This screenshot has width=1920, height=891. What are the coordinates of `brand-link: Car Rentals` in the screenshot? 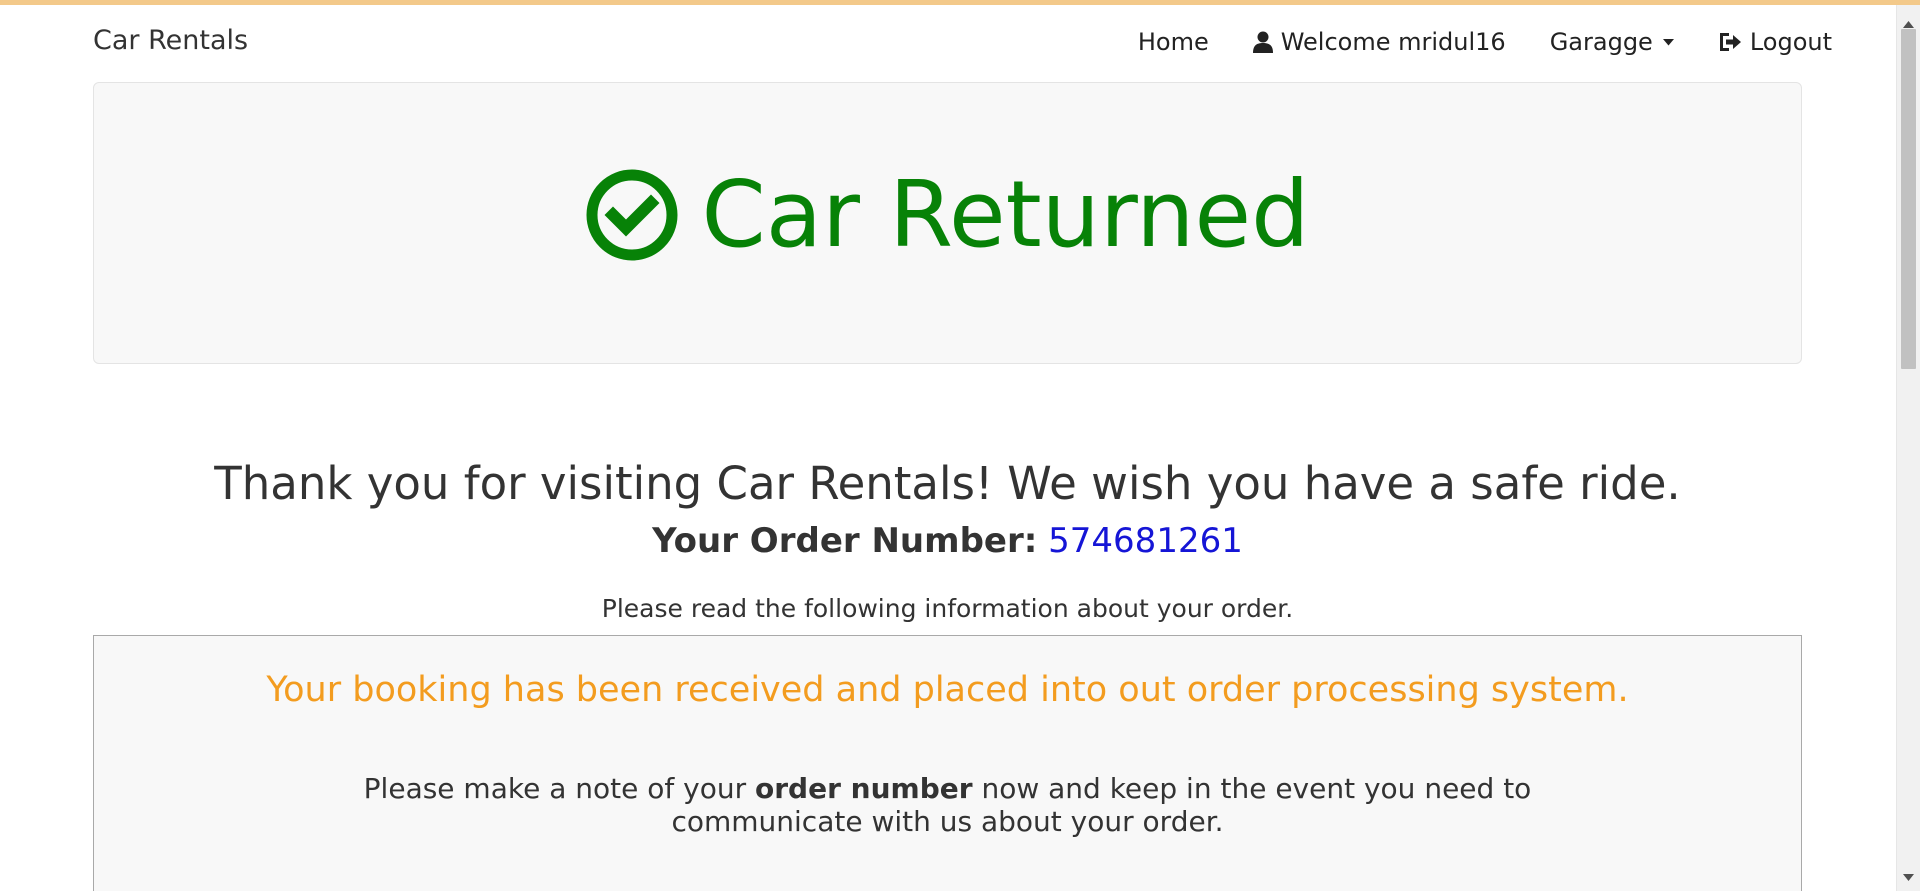 It's located at (170, 40).